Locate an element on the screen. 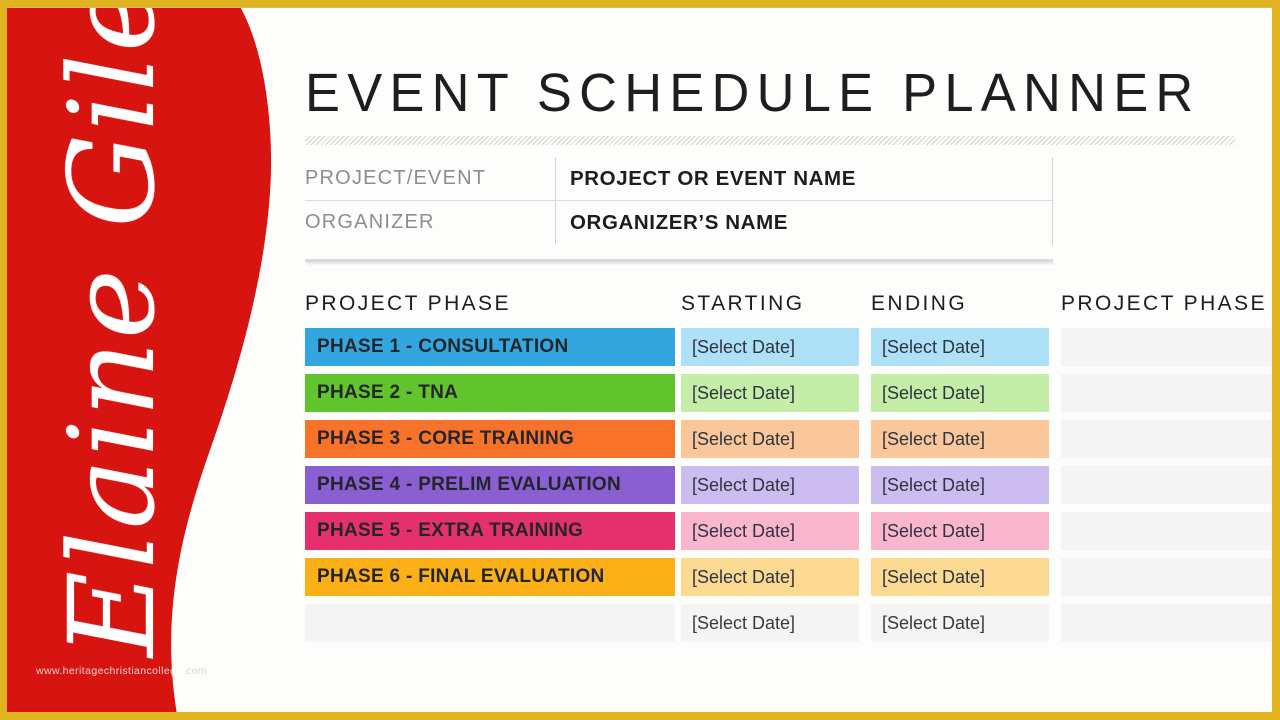  info-right-divider is located at coordinates (1052, 201).